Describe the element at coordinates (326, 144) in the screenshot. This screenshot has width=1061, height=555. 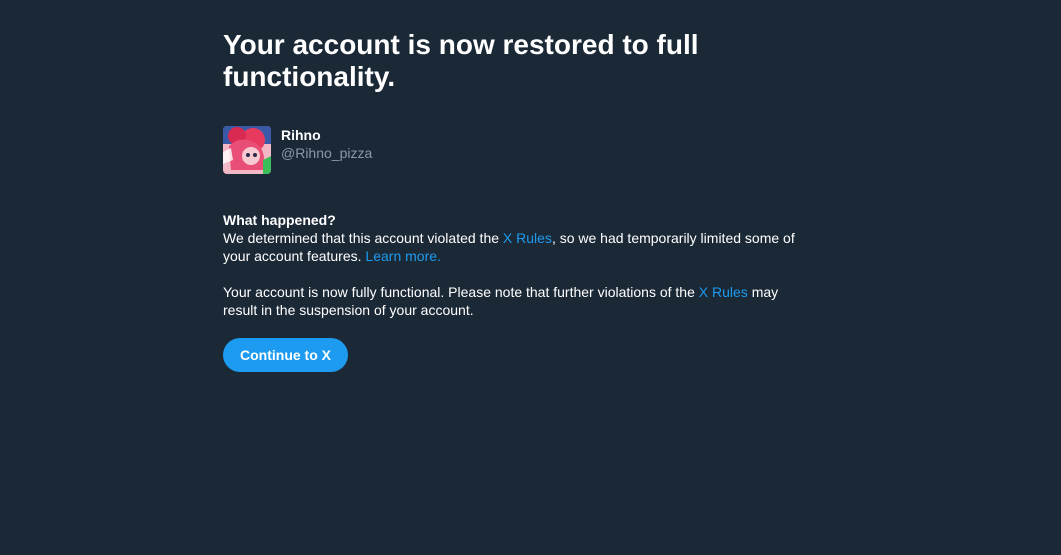
I see `user-meta: Rihno @Rihno_pizza` at that location.